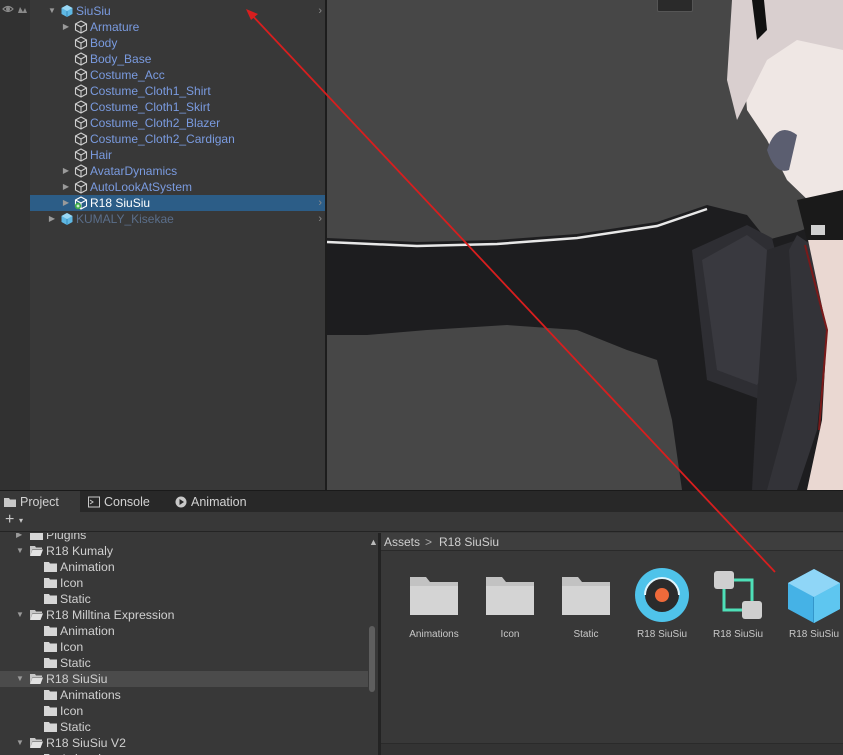 This screenshot has width=843, height=755. I want to click on breadcrumb-current: R18 SiuSiu, so click(469, 542).